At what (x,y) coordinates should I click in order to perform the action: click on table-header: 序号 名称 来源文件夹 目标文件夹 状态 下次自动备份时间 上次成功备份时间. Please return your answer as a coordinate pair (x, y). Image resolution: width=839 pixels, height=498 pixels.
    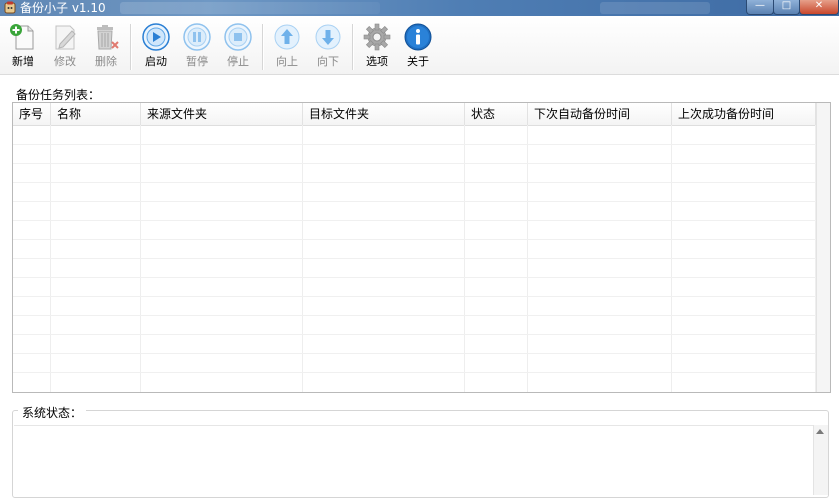
    Looking at the image, I should click on (414, 114).